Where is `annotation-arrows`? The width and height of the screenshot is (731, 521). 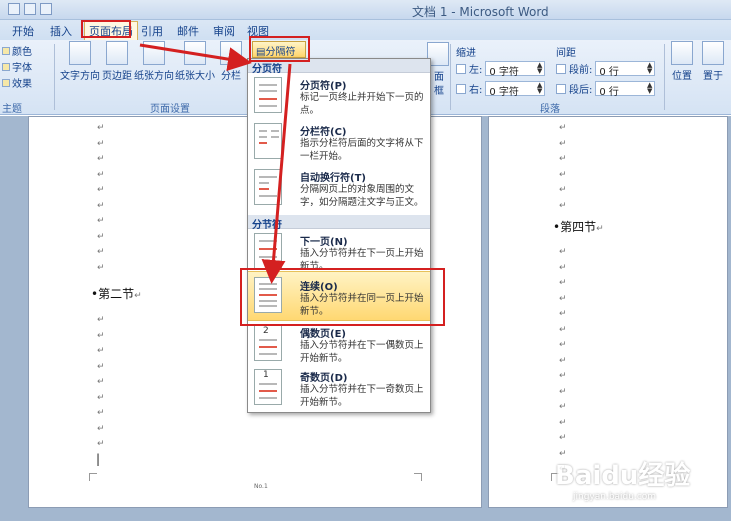
annotation-arrows is located at coordinates (215, 163).